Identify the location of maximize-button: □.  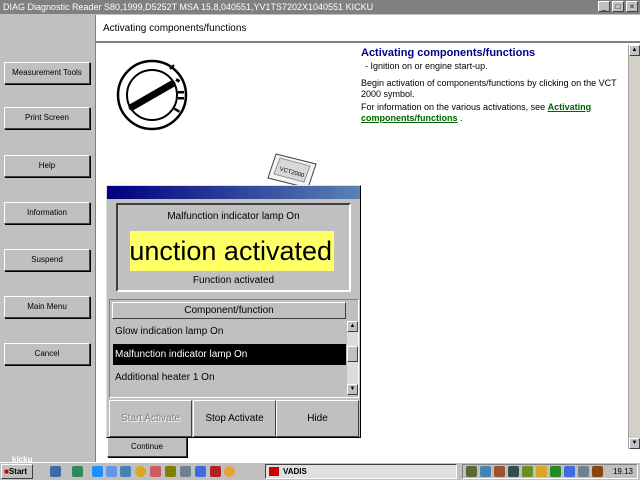
(618, 6).